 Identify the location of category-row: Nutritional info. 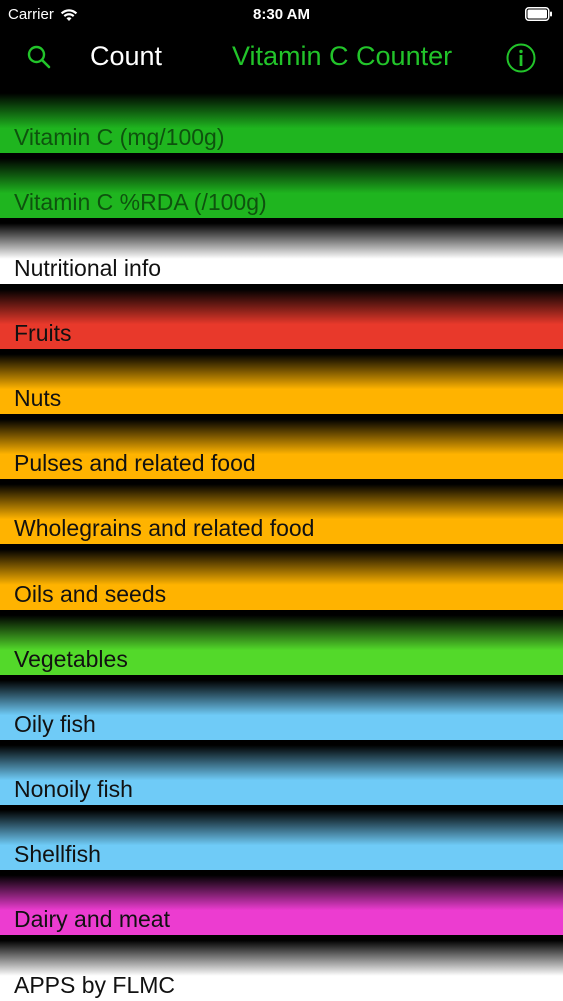
(281, 251).